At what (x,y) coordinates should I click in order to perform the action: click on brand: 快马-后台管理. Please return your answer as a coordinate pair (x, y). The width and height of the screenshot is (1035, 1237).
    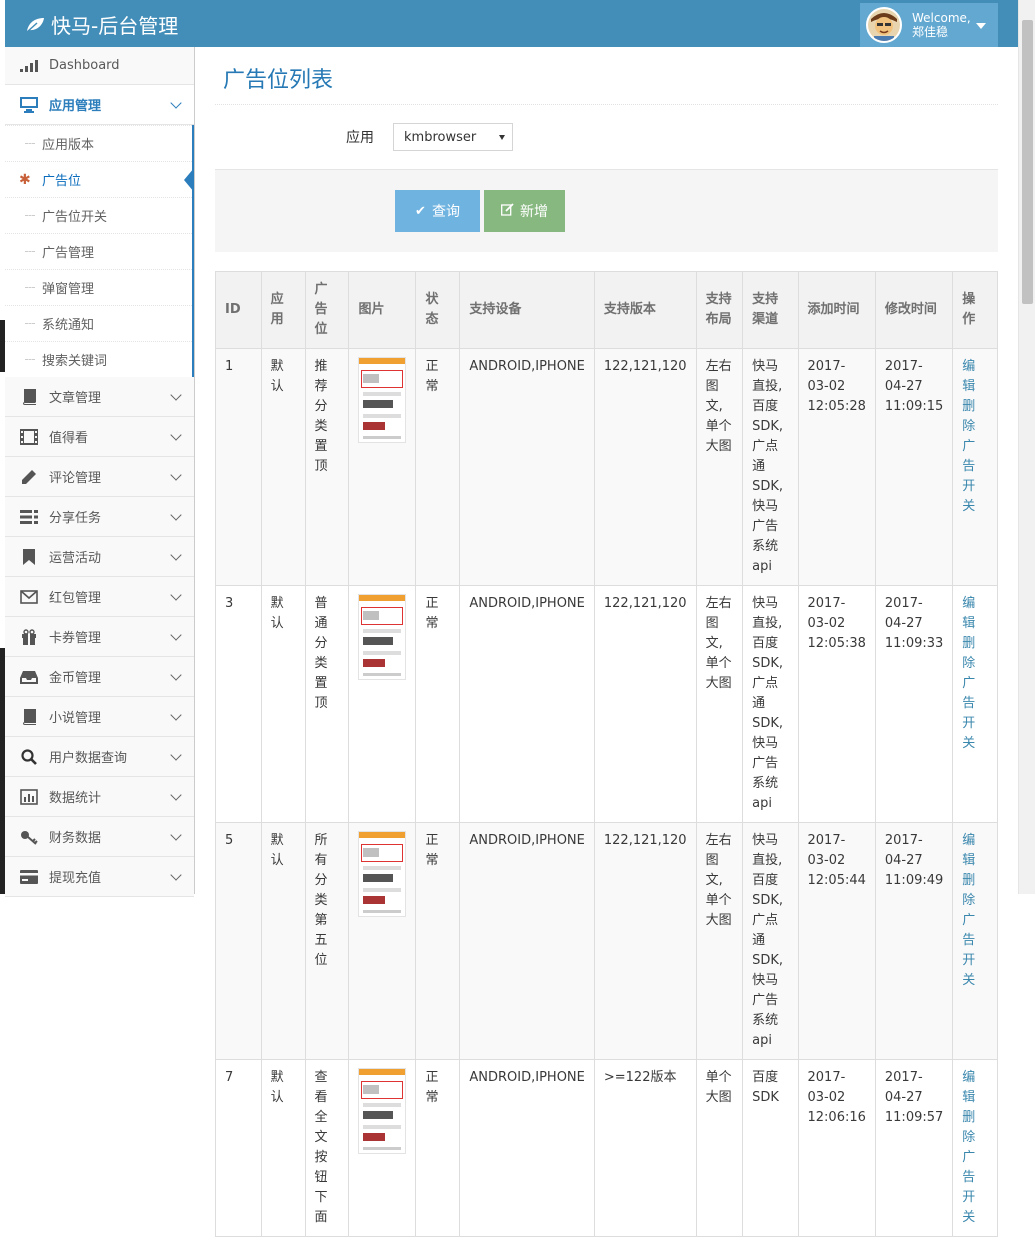
    Looking at the image, I should click on (101, 24).